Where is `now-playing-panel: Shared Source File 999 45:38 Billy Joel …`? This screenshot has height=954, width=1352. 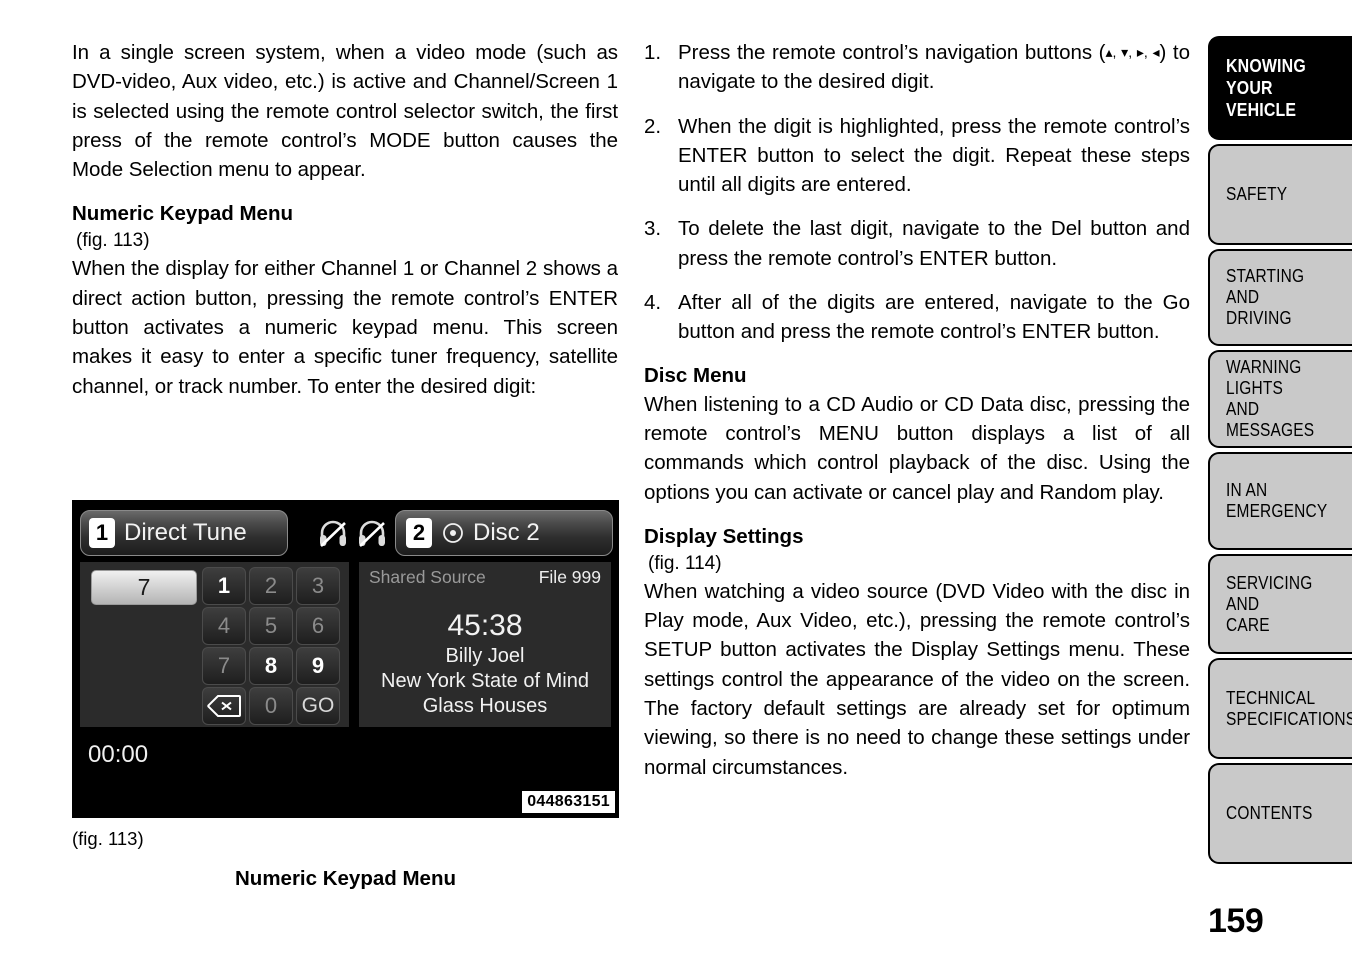 now-playing-panel: Shared Source File 999 45:38 Billy Joel … is located at coordinates (485, 644).